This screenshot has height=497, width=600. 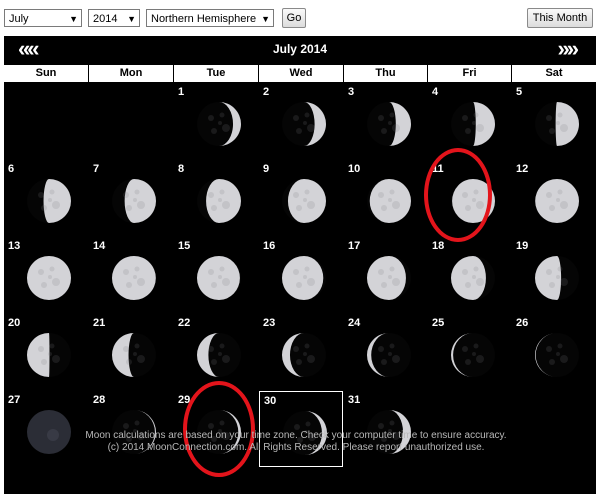 What do you see at coordinates (96, 169) in the screenshot?
I see `day-number: 7` at bounding box center [96, 169].